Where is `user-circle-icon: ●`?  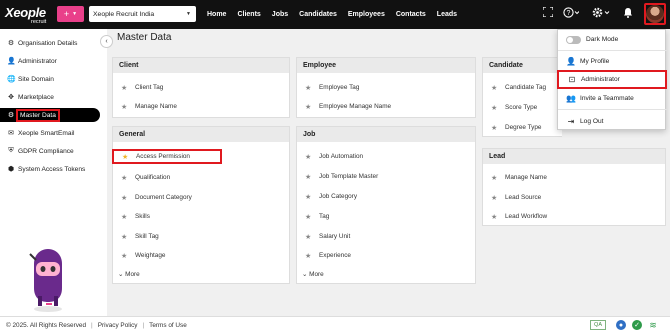
user-circle-icon: ● is located at coordinates (621, 325).